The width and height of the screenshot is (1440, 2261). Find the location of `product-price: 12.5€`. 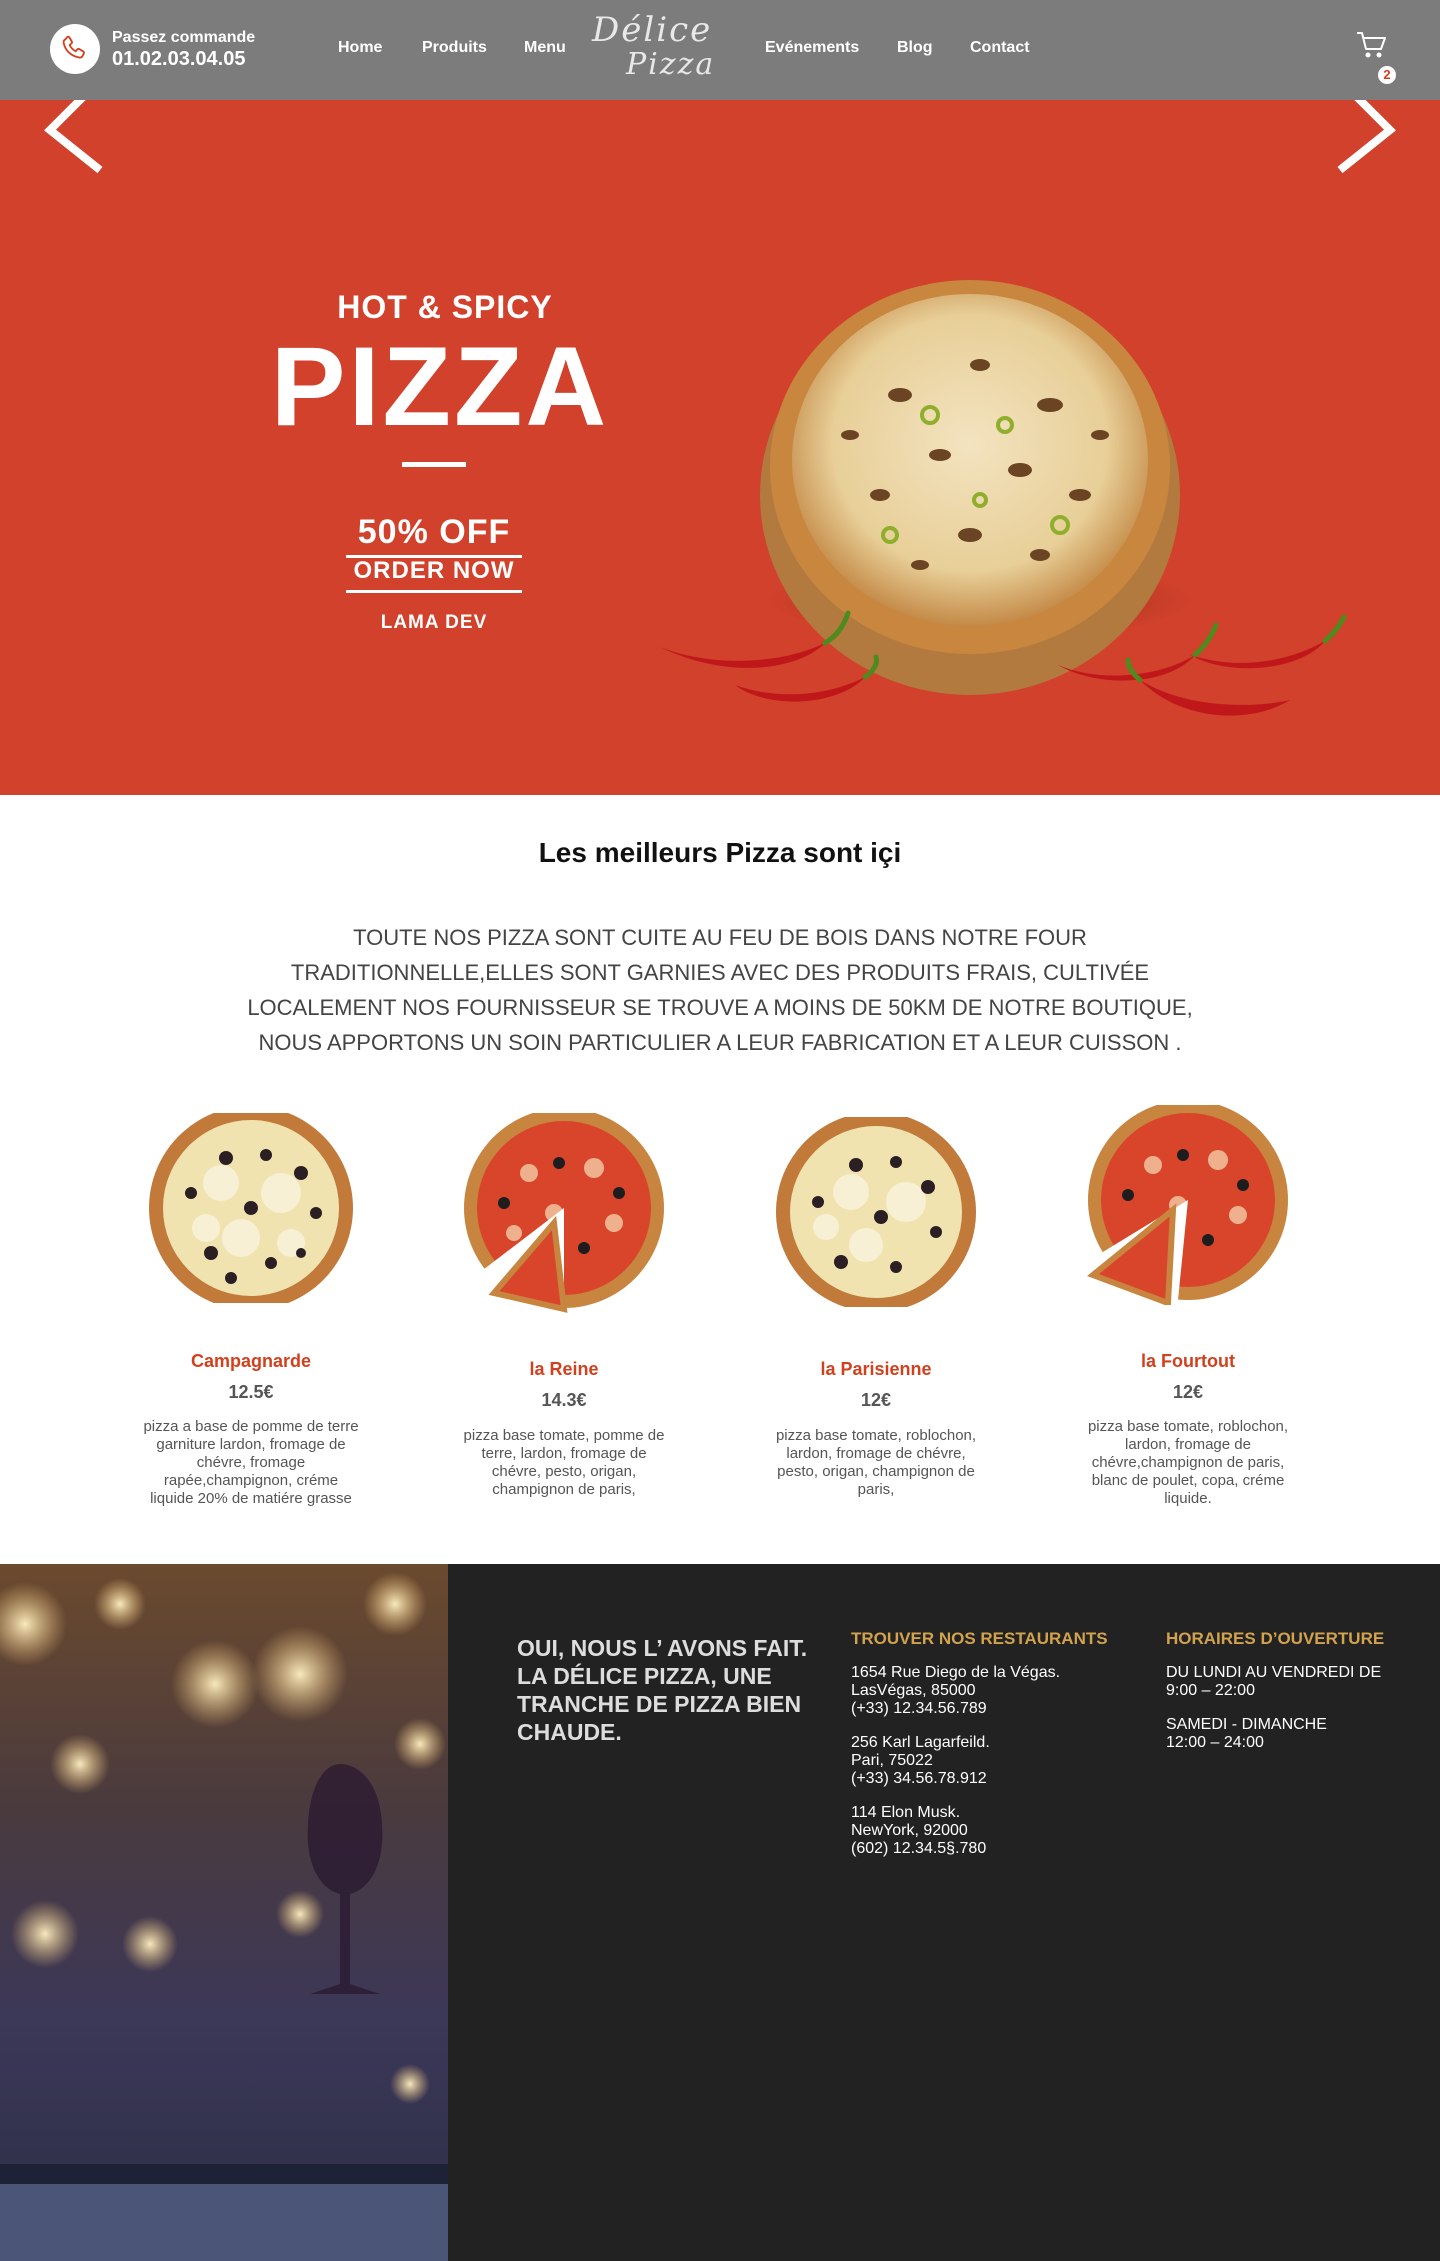

product-price: 12.5€ is located at coordinates (251, 1392).